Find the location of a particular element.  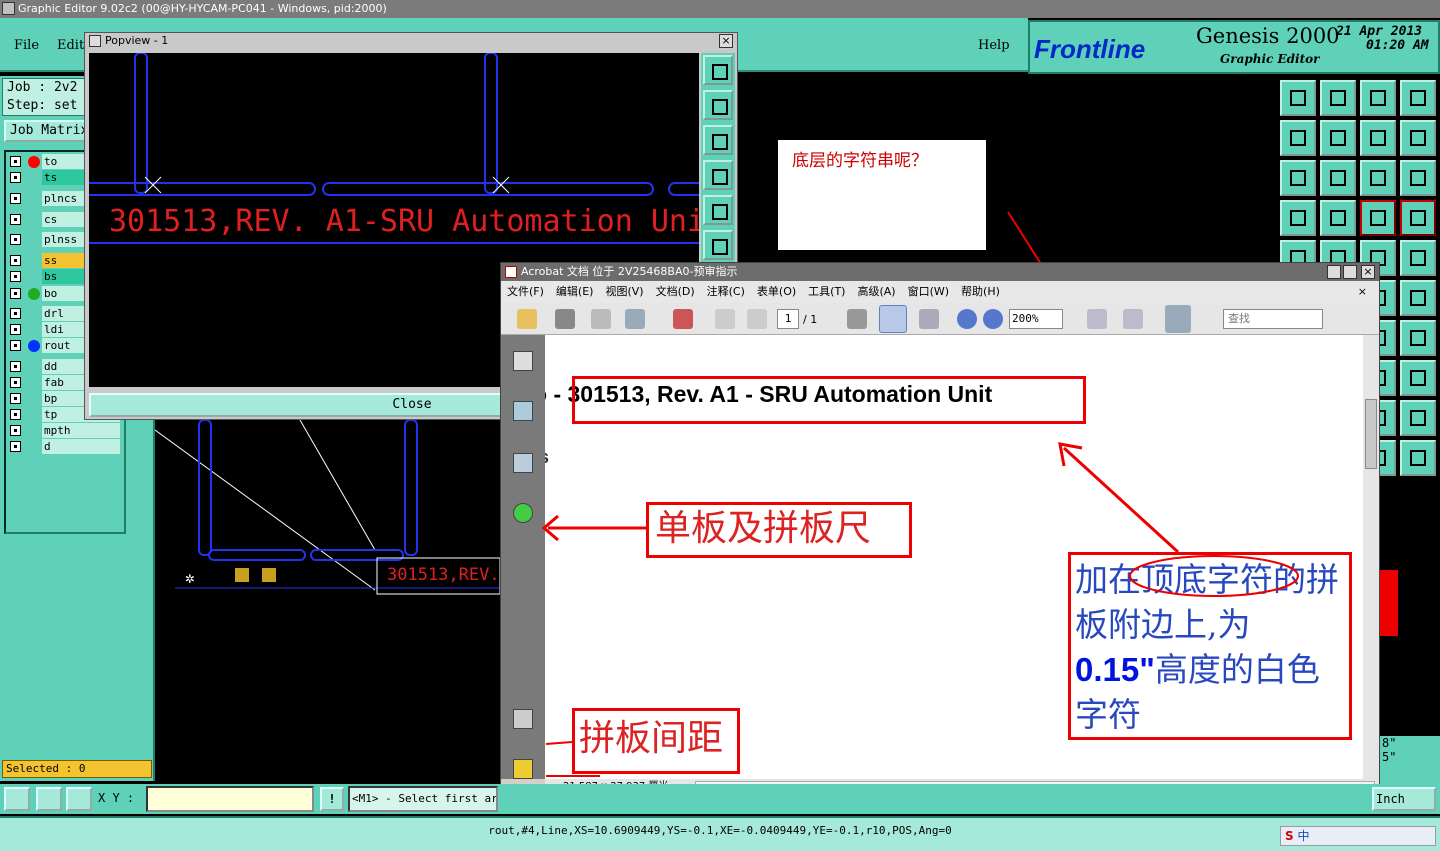

grid-tool-icon is located at coordinates (79, 799).